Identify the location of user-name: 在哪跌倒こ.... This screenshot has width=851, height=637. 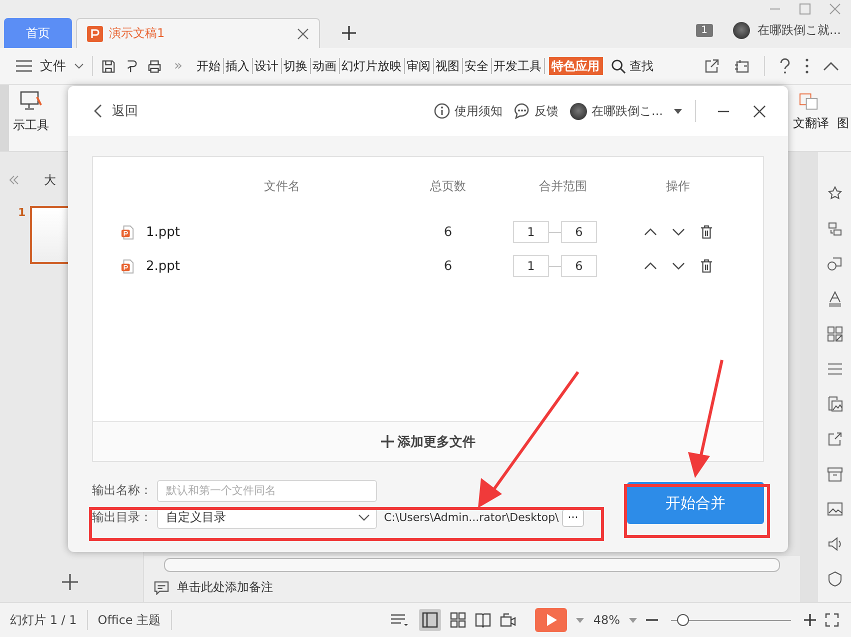
(627, 111).